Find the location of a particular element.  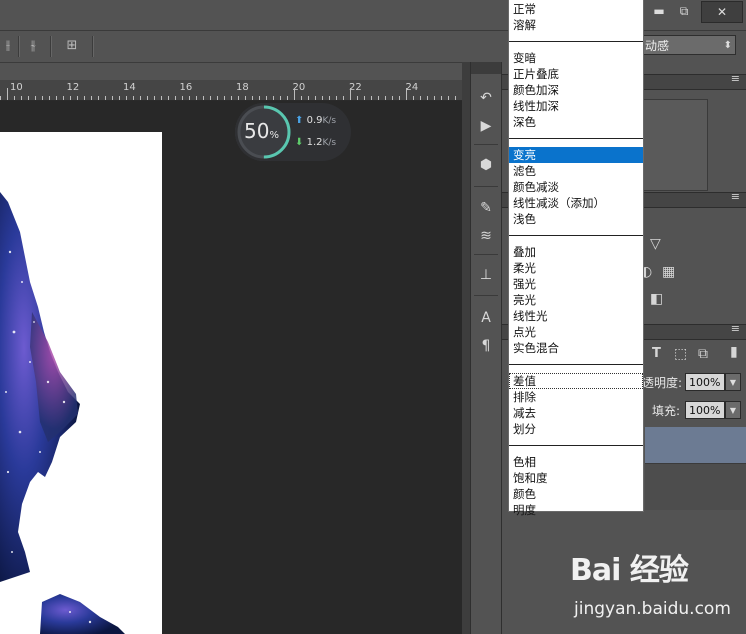

align-right-icon: ⫳ is located at coordinates (33, 46).